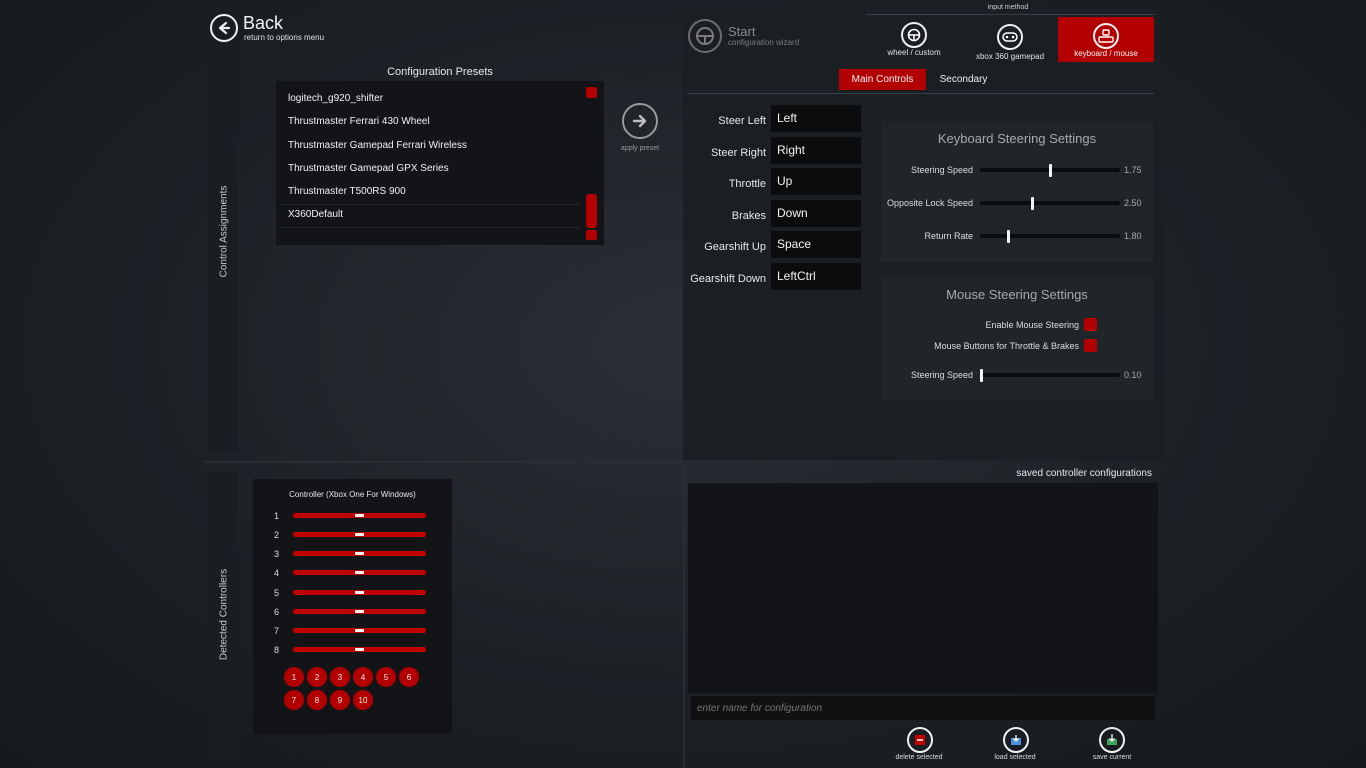 This screenshot has width=1366, height=768. I want to click on control-binding-field: Right, so click(816, 150).